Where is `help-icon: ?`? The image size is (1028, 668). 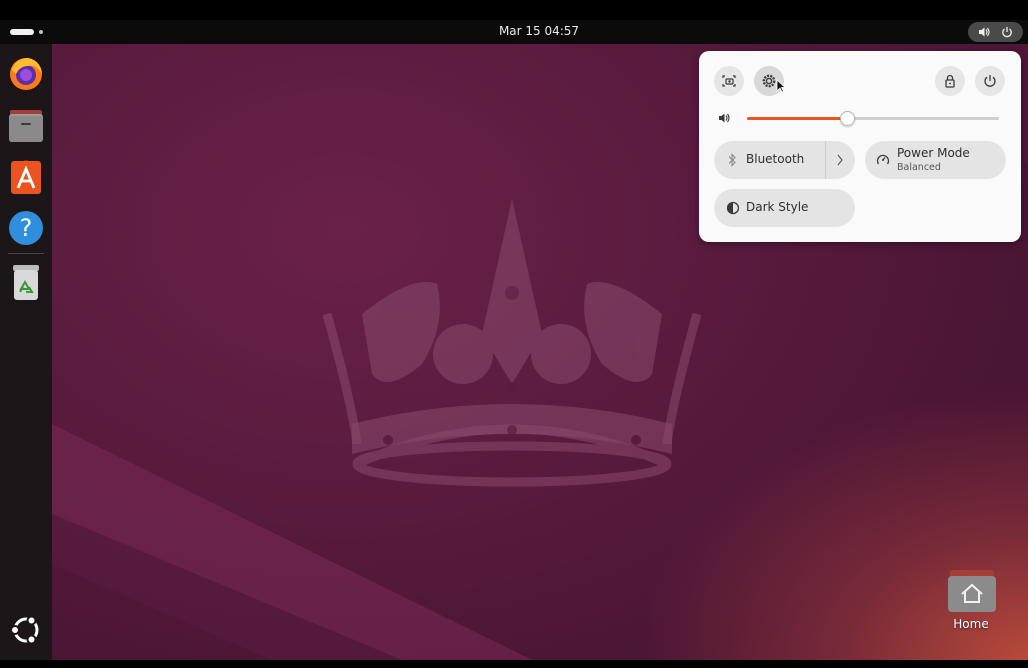
help-icon: ? is located at coordinates (26, 228).